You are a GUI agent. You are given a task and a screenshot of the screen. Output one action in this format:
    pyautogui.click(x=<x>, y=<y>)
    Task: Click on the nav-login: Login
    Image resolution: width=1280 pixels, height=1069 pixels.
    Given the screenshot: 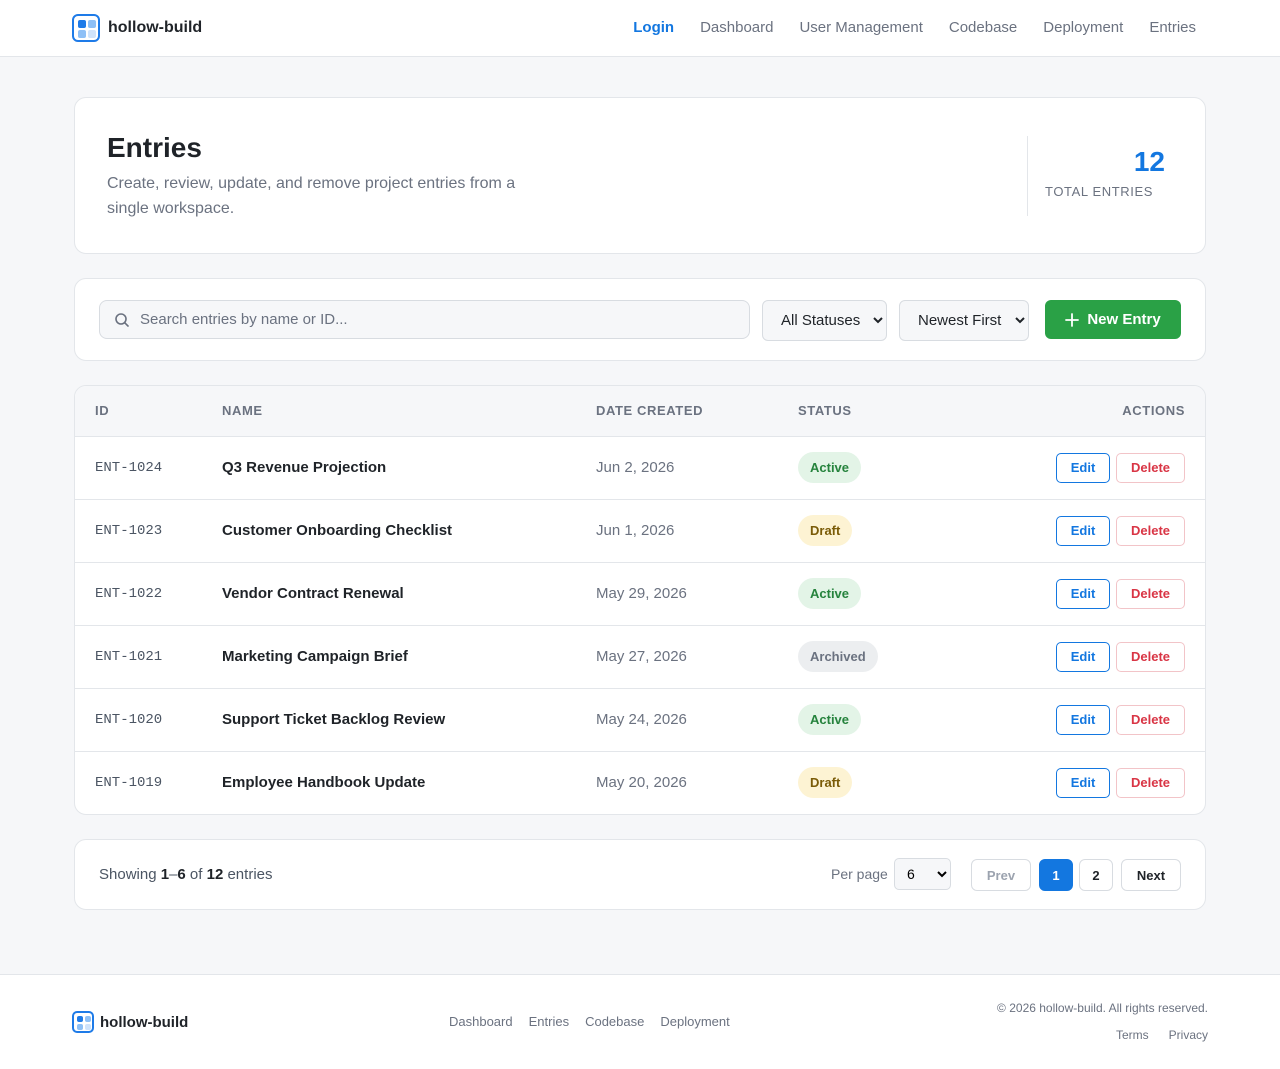 What is the action you would take?
    pyautogui.click(x=653, y=27)
    